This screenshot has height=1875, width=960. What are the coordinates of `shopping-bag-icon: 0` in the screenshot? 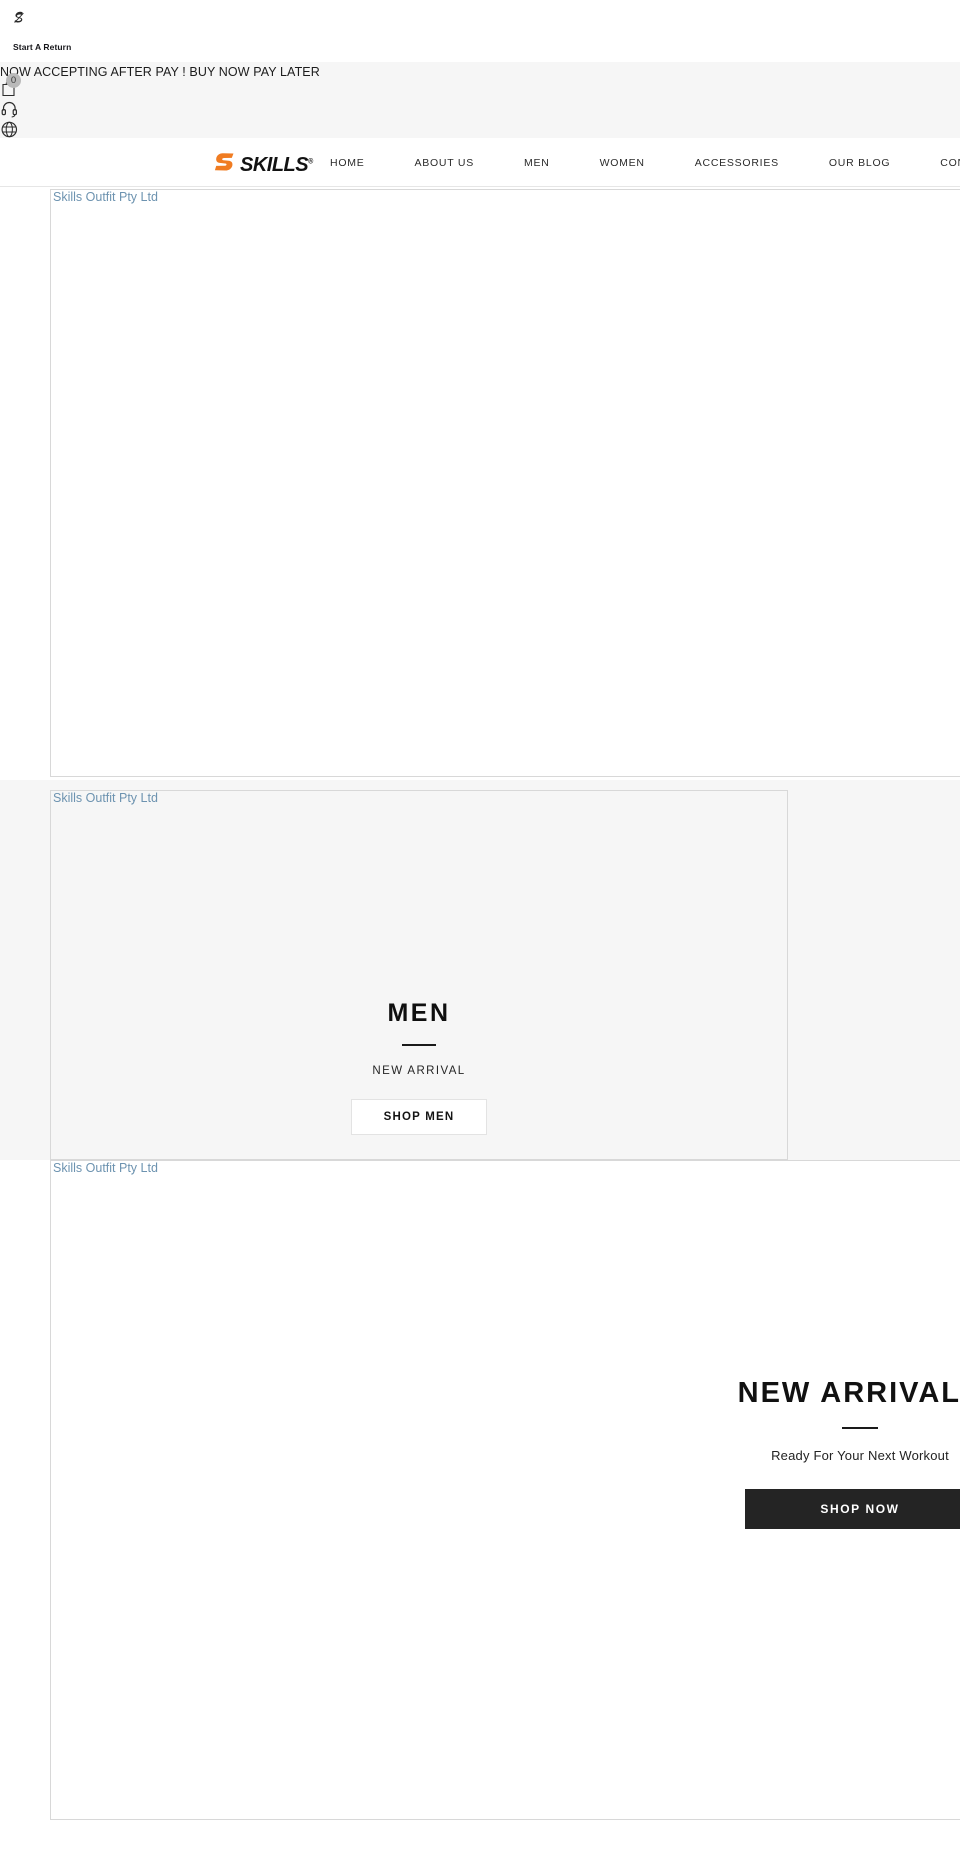 It's located at (11, 85).